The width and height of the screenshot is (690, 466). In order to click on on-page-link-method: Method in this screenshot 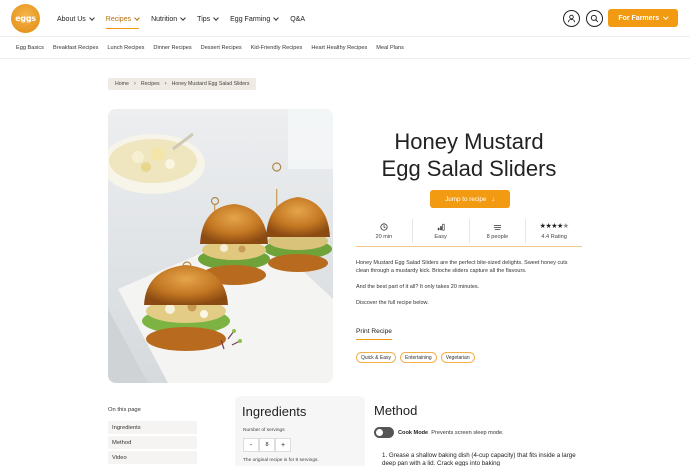, I will do `click(152, 442)`.